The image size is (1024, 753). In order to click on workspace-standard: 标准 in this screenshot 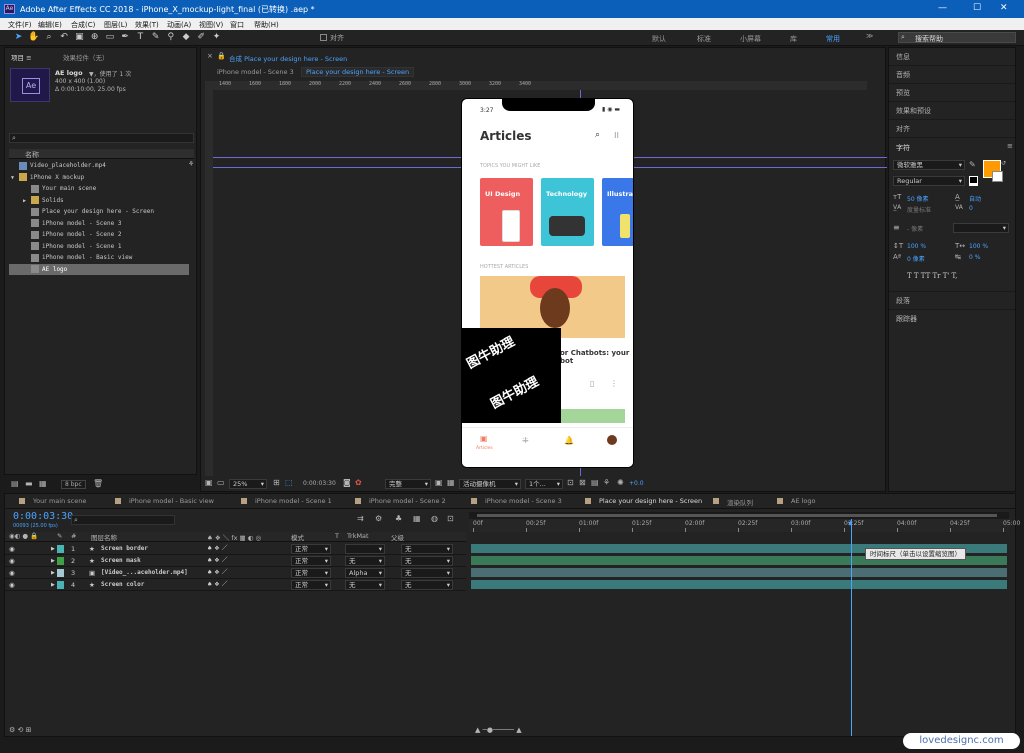, I will do `click(704, 39)`.